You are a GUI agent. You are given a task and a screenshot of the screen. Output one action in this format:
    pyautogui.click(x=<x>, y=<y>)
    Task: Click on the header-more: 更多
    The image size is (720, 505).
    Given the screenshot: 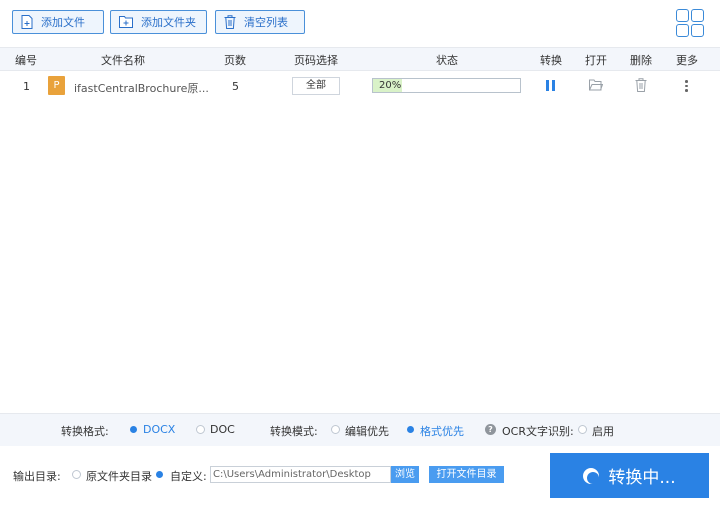 What is the action you would take?
    pyautogui.click(x=687, y=60)
    